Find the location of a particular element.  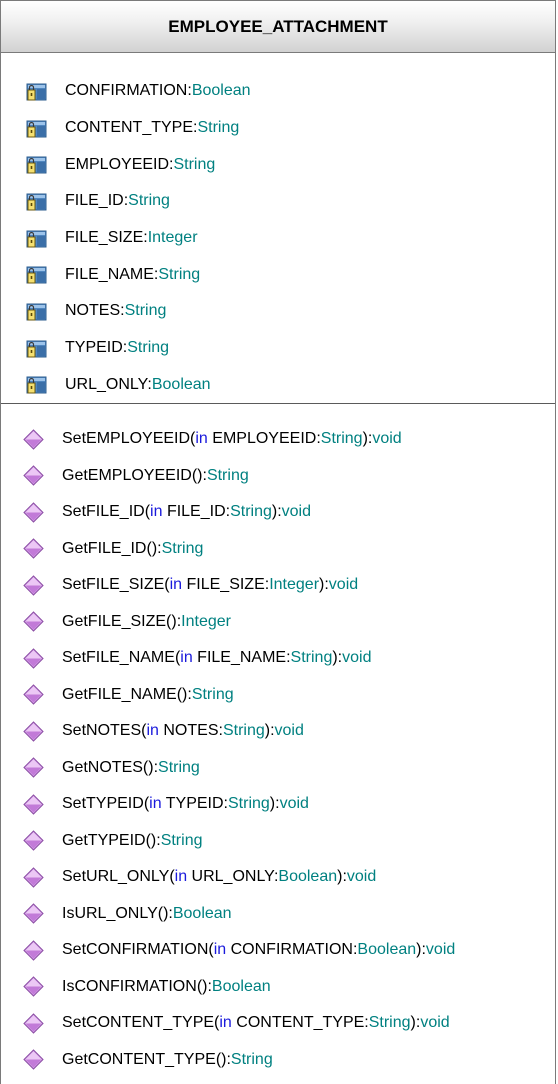

attribute-row: FILE_ID:String is located at coordinates (278, 201).